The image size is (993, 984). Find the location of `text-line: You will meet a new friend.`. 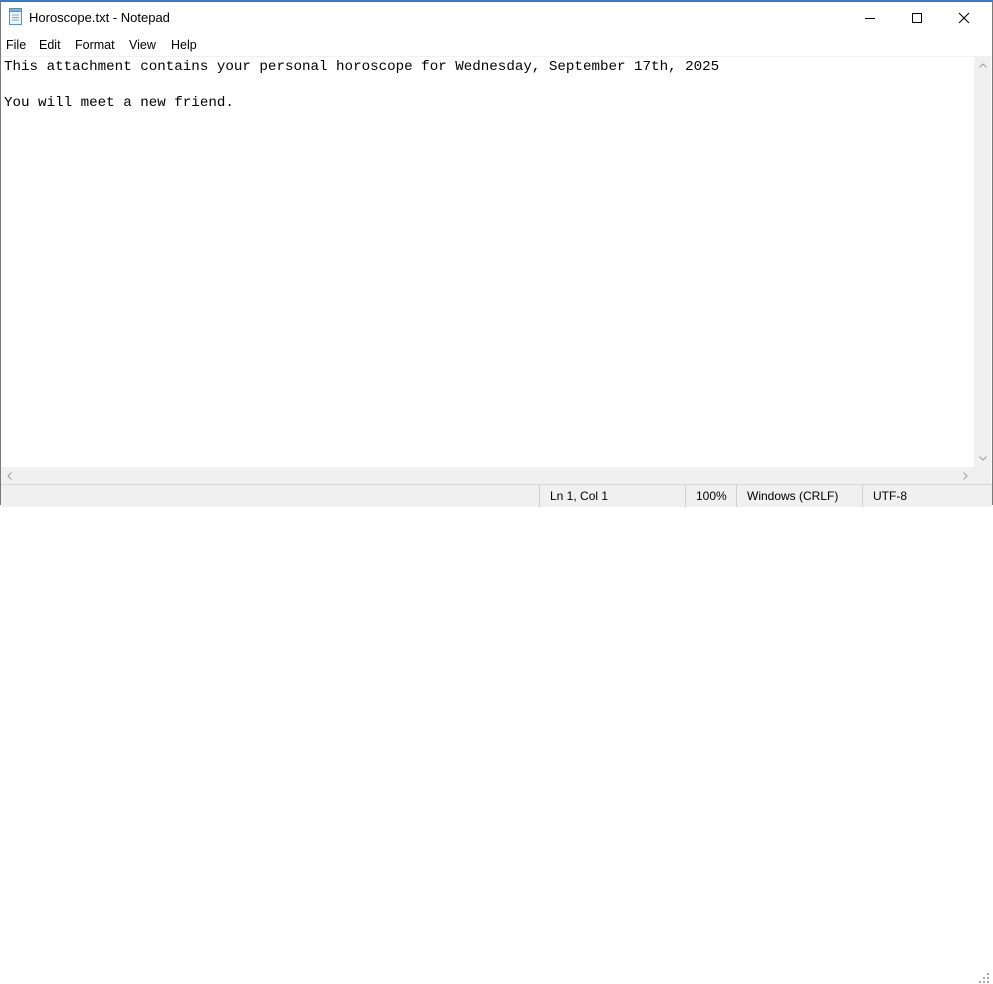

text-line: You will meet a new friend. is located at coordinates (119, 103).